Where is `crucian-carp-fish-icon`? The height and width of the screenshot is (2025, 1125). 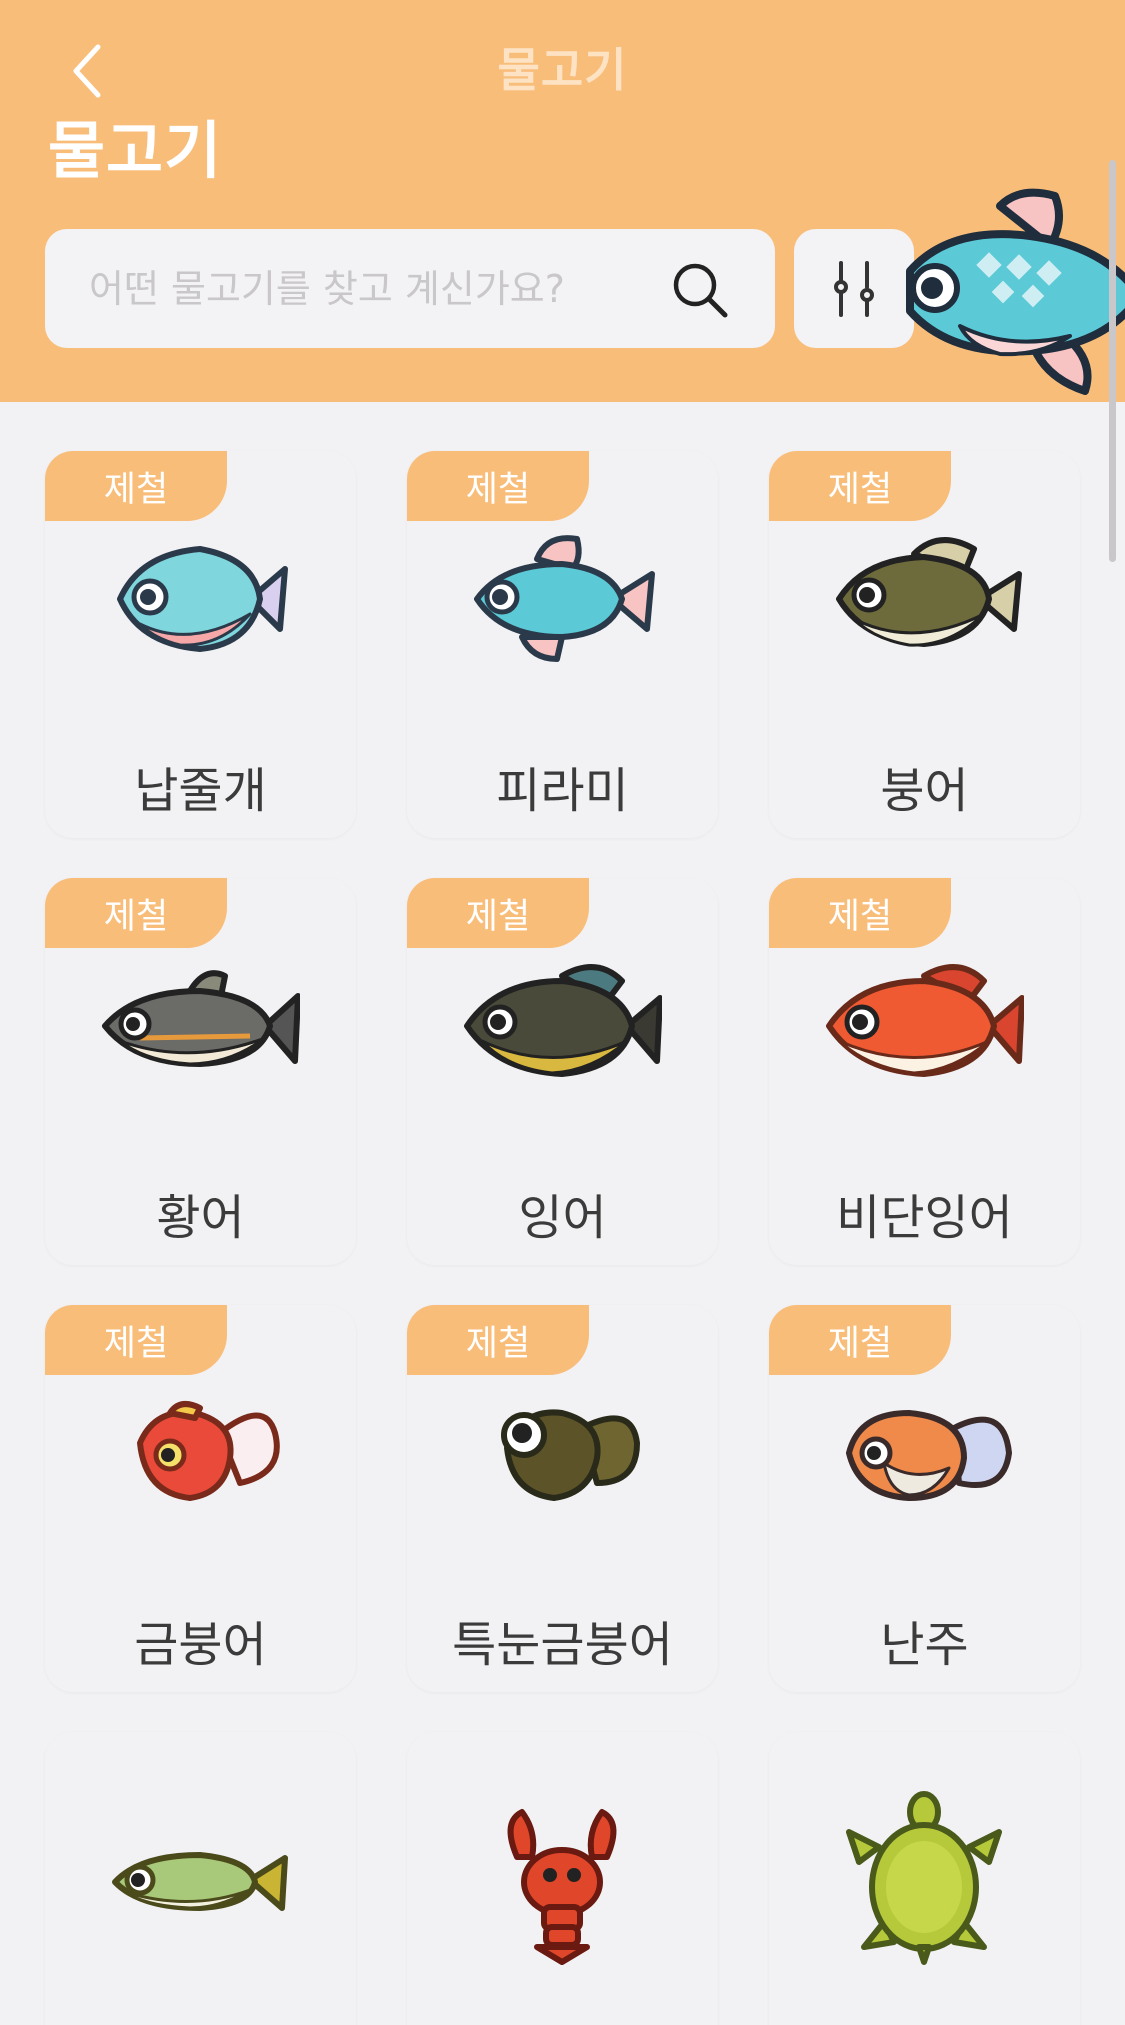 crucian-carp-fish-icon is located at coordinates (929, 592).